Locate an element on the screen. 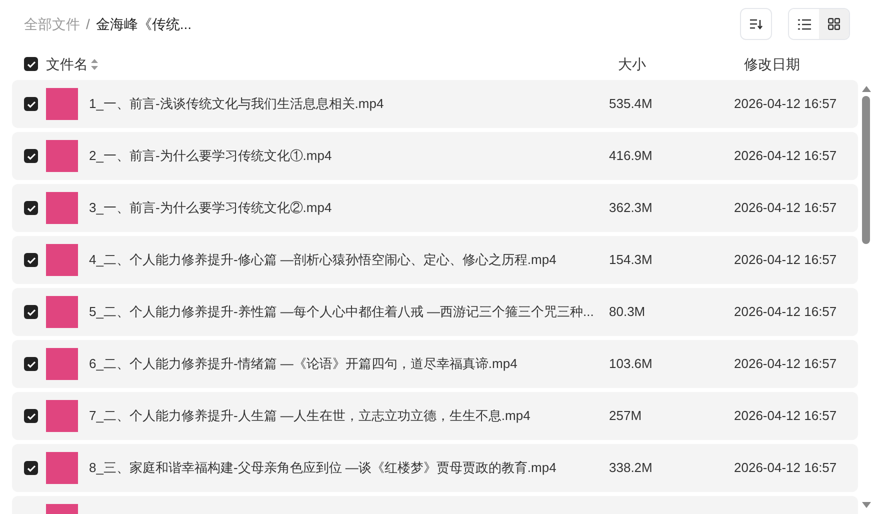 The image size is (874, 514). file-size: 154.3M is located at coordinates (631, 260).